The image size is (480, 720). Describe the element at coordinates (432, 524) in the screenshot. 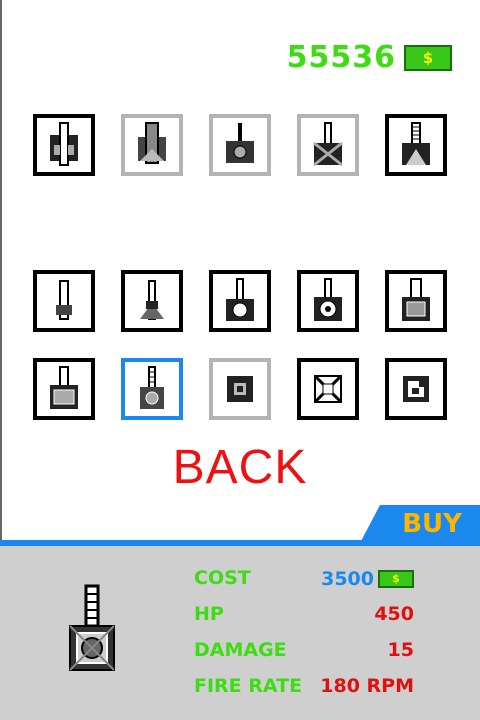

I see `buy-label: BUY` at that location.